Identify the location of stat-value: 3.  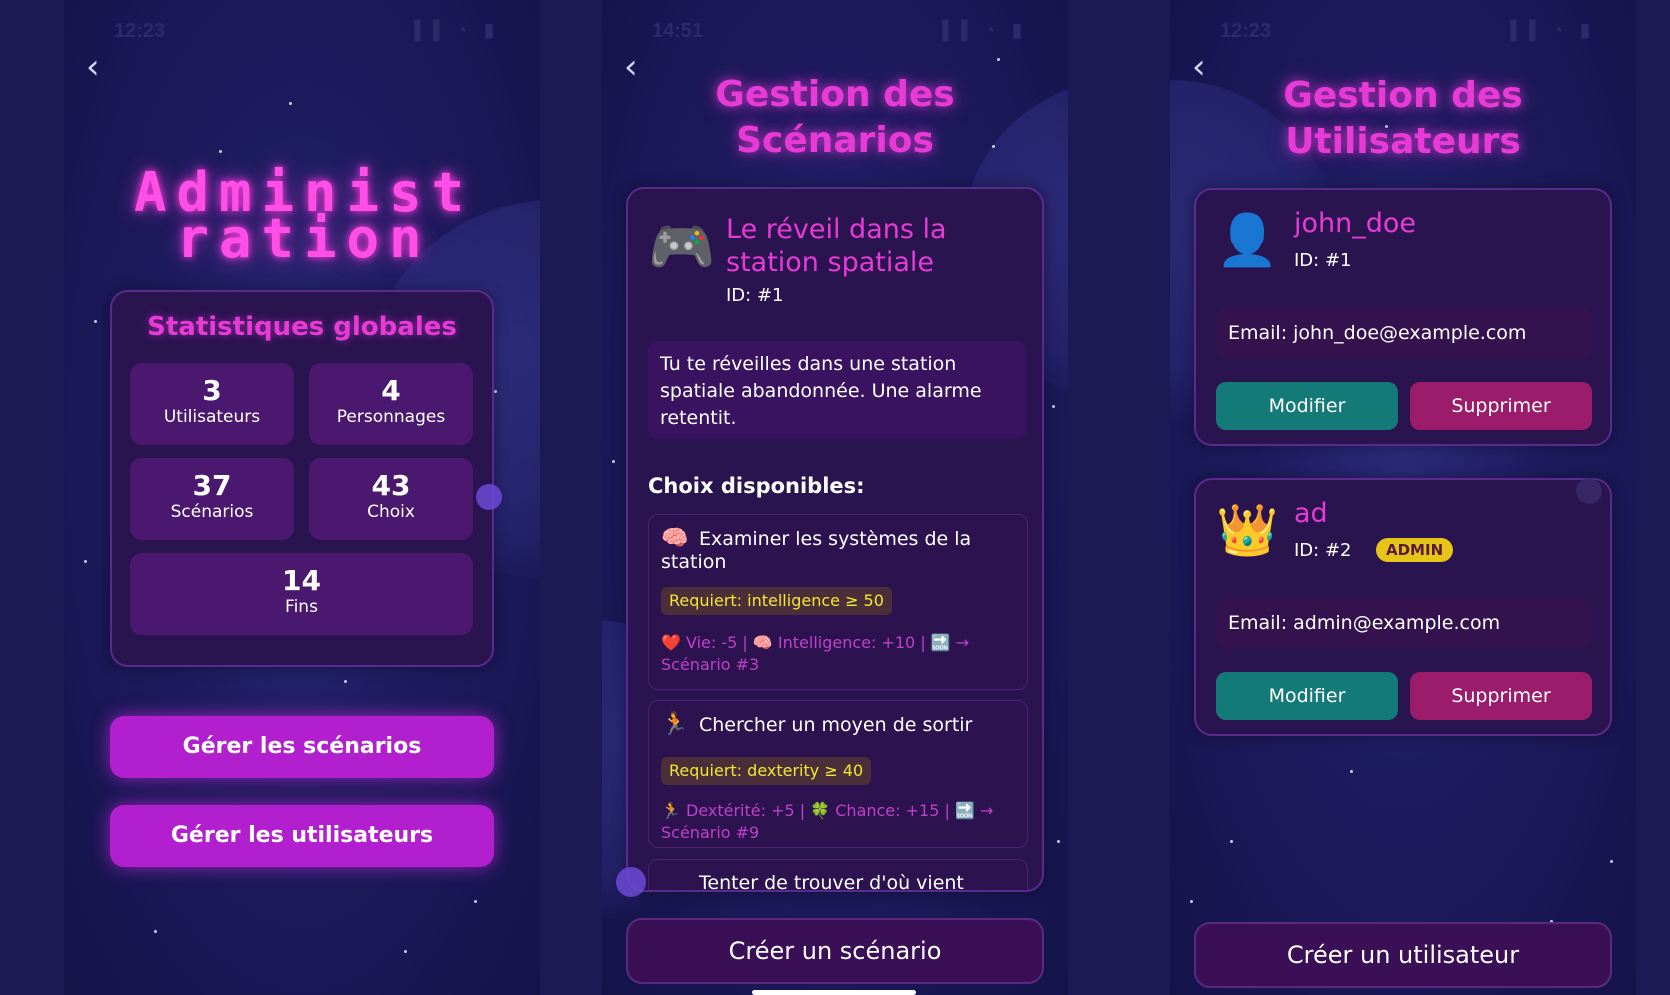
(212, 390).